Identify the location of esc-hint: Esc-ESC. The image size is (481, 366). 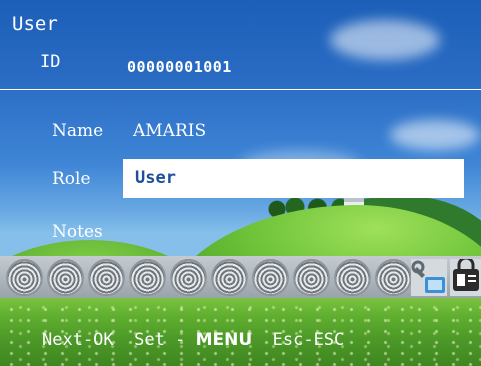
(308, 340).